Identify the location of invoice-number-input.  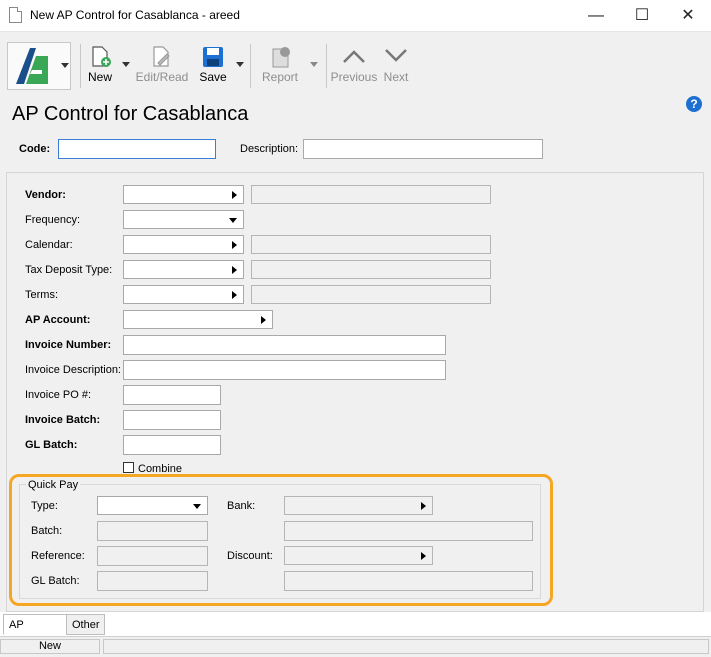
(284, 345).